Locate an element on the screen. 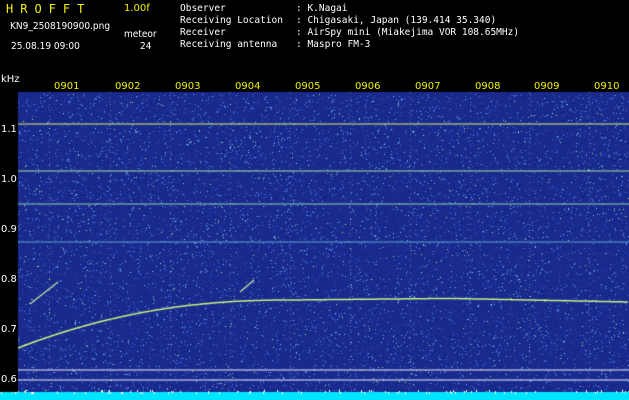 The height and width of the screenshot is (400, 629). y-tick-label: 1.0 is located at coordinates (9, 179).